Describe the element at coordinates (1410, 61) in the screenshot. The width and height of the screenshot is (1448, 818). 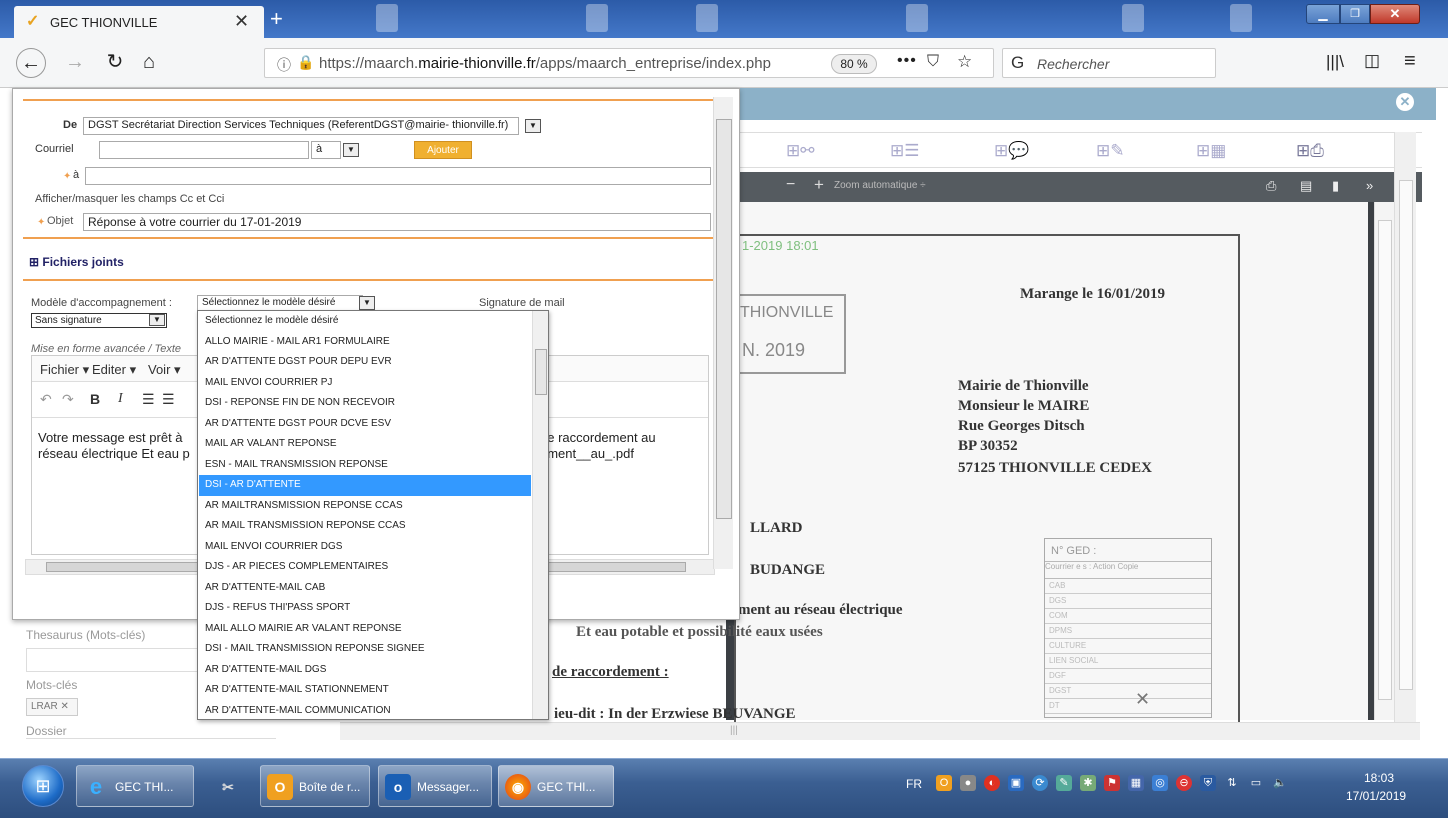
I see `hamburger-menu-icon: ≡` at that location.